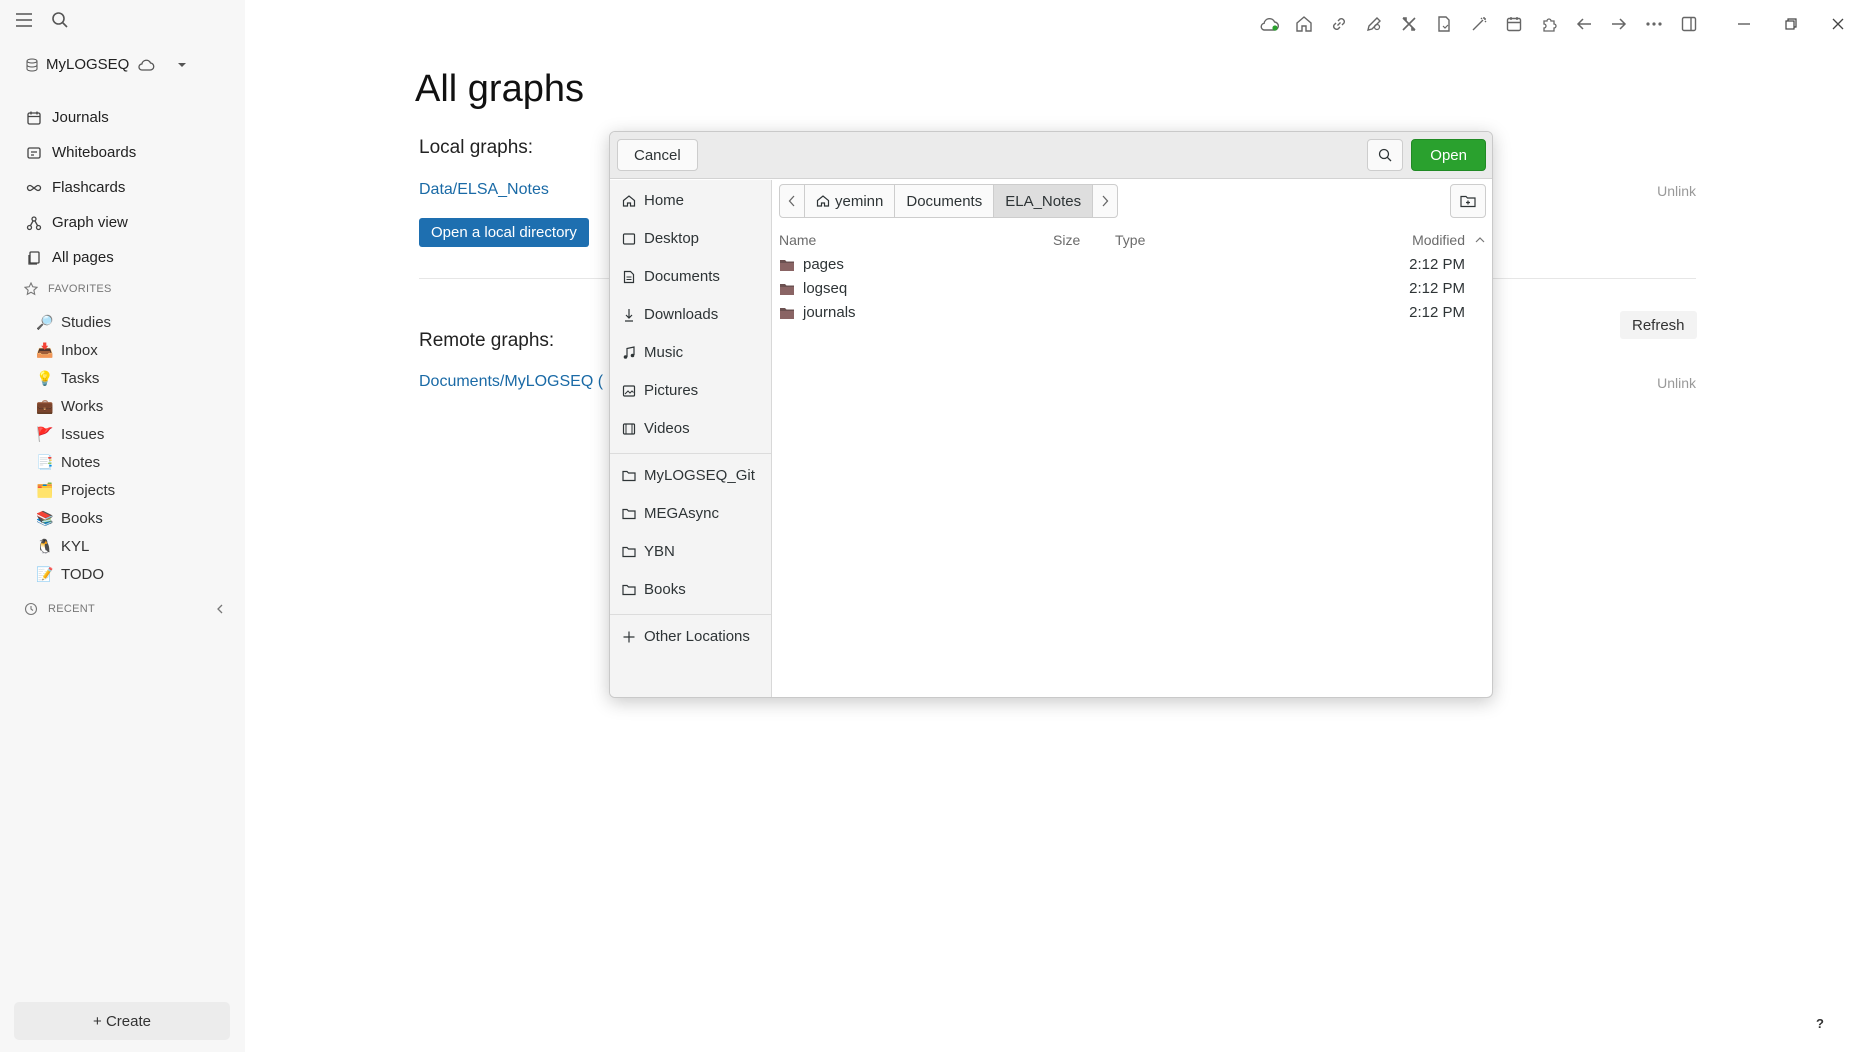  Describe the element at coordinates (126, 117) in the screenshot. I see `sidebar-item-journals: Journals` at that location.